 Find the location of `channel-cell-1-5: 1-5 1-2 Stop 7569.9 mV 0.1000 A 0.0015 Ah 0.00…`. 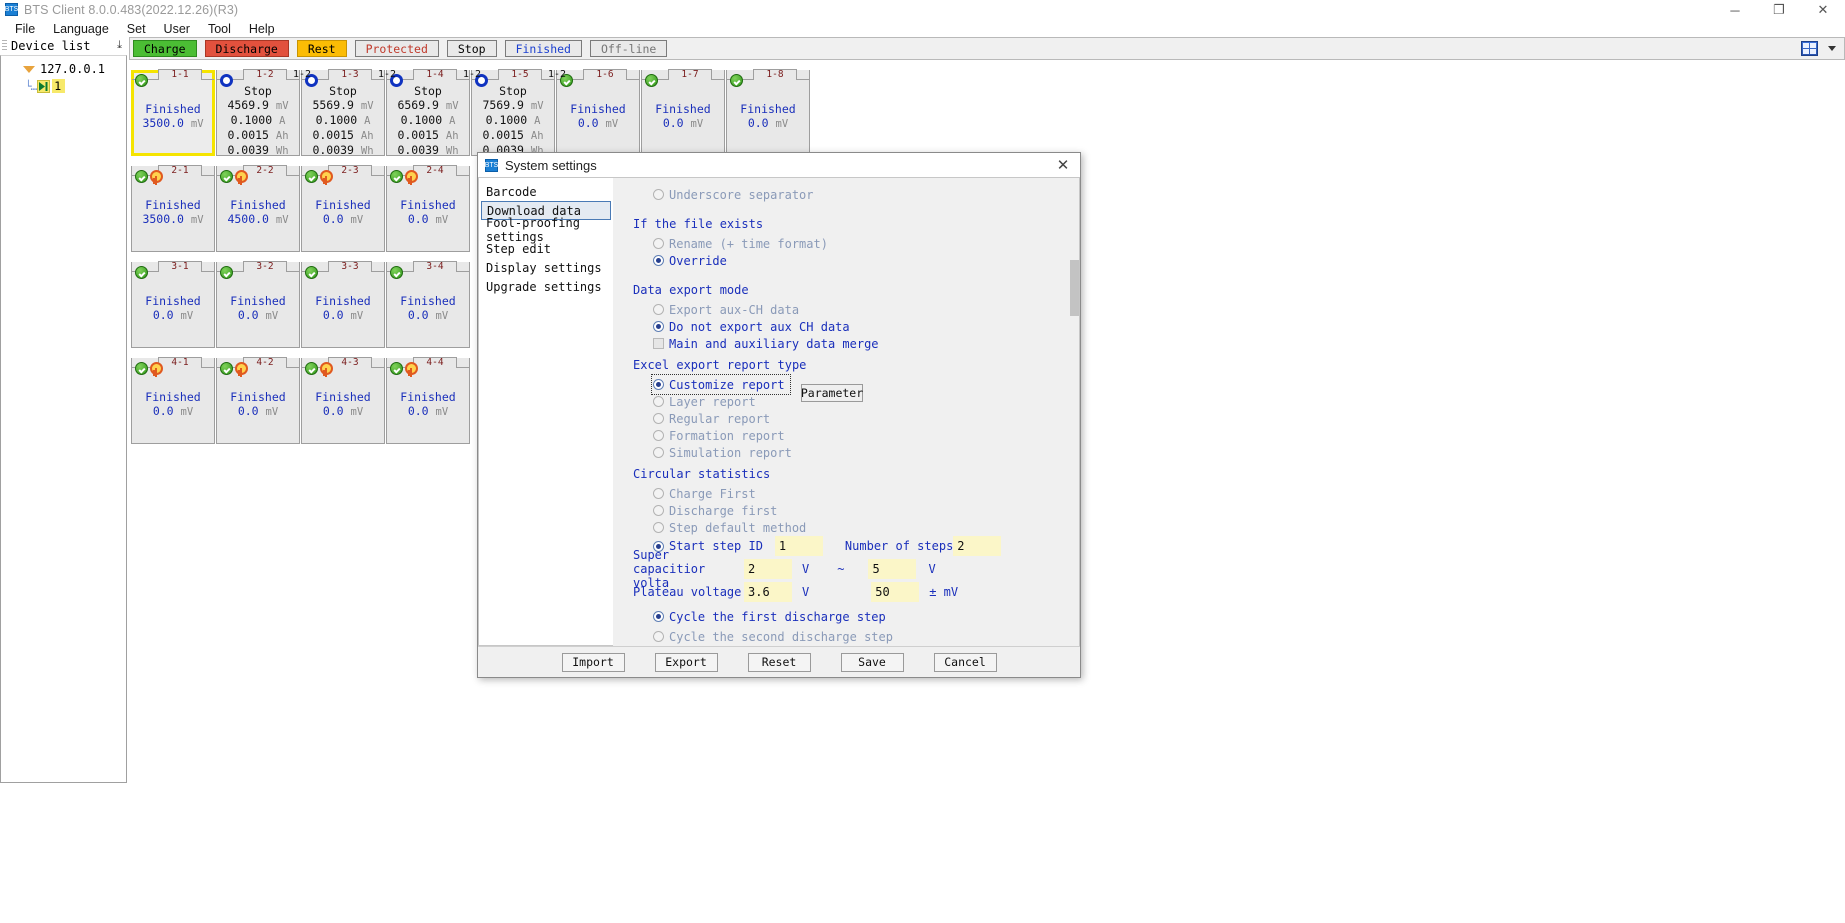

channel-cell-1-5: 1-5 1-2 Stop 7569.9 mV 0.1000 A 0.0015 Ah 0.00… is located at coordinates (518, 113).